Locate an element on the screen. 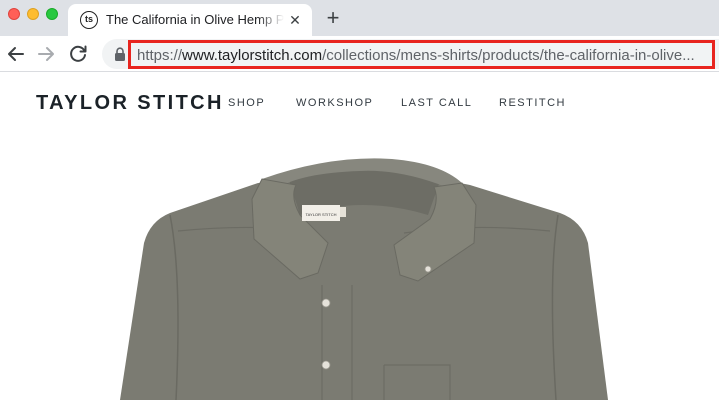 The height and width of the screenshot is (400, 719). favicon-icon: ts is located at coordinates (89, 20).